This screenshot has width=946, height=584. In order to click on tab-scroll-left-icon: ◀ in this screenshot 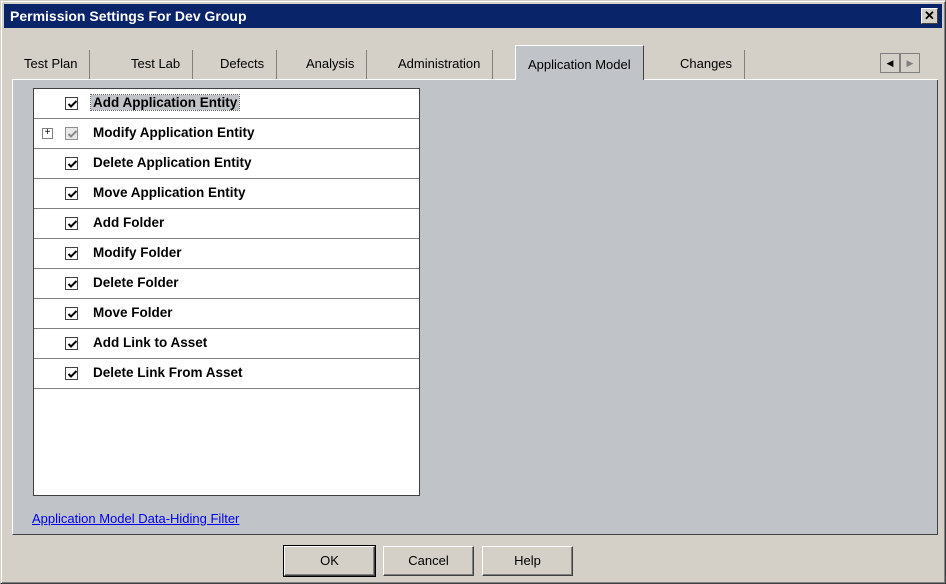, I will do `click(890, 63)`.